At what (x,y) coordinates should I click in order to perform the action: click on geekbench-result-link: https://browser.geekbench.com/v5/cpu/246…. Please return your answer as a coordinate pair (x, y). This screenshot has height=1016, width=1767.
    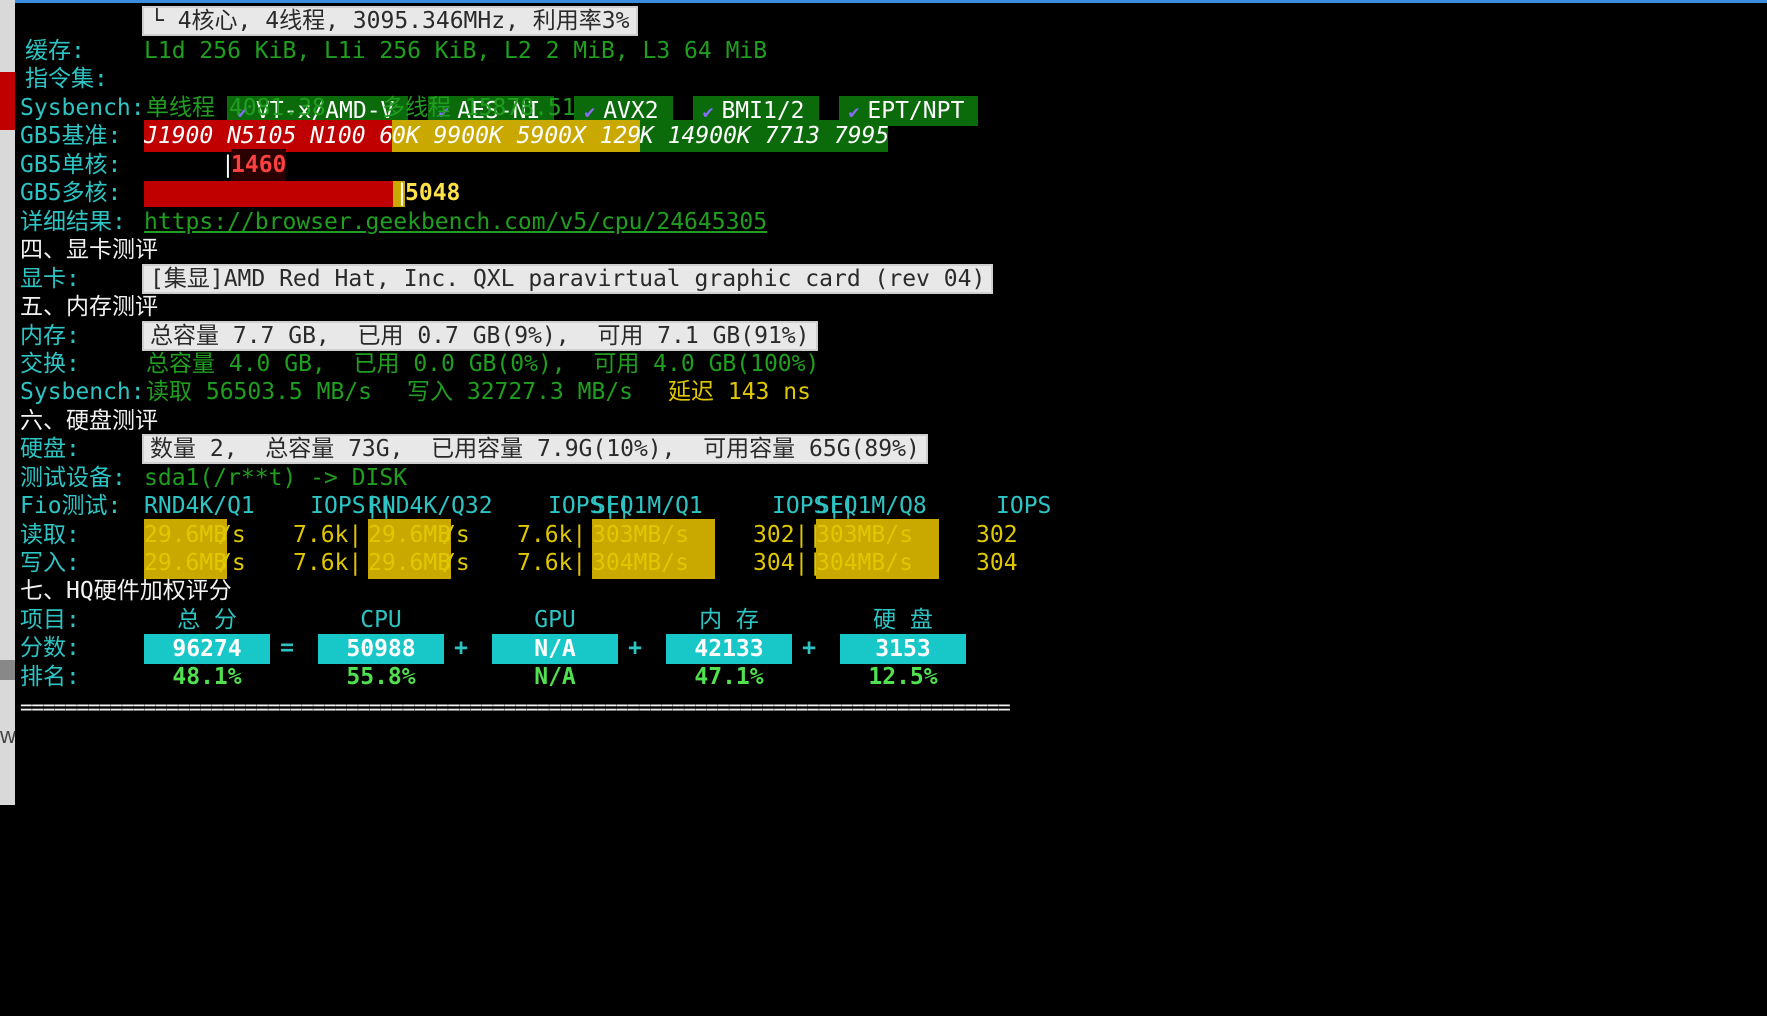
    Looking at the image, I should click on (455, 222).